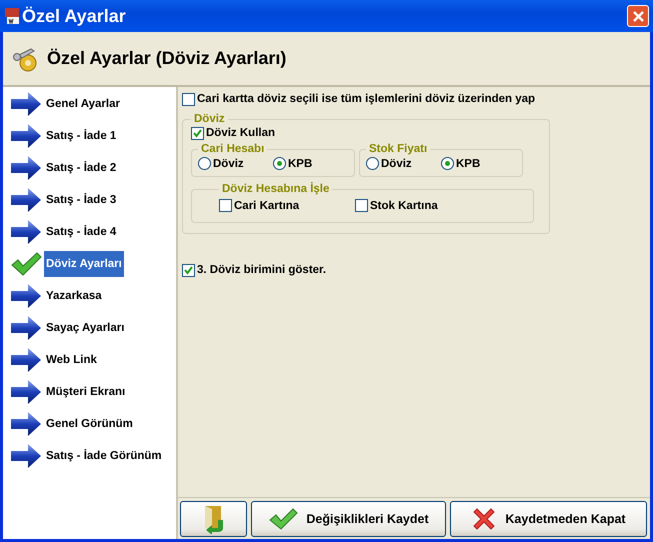 The image size is (653, 542). What do you see at coordinates (484, 519) in the screenshot?
I see `cross-icon` at bounding box center [484, 519].